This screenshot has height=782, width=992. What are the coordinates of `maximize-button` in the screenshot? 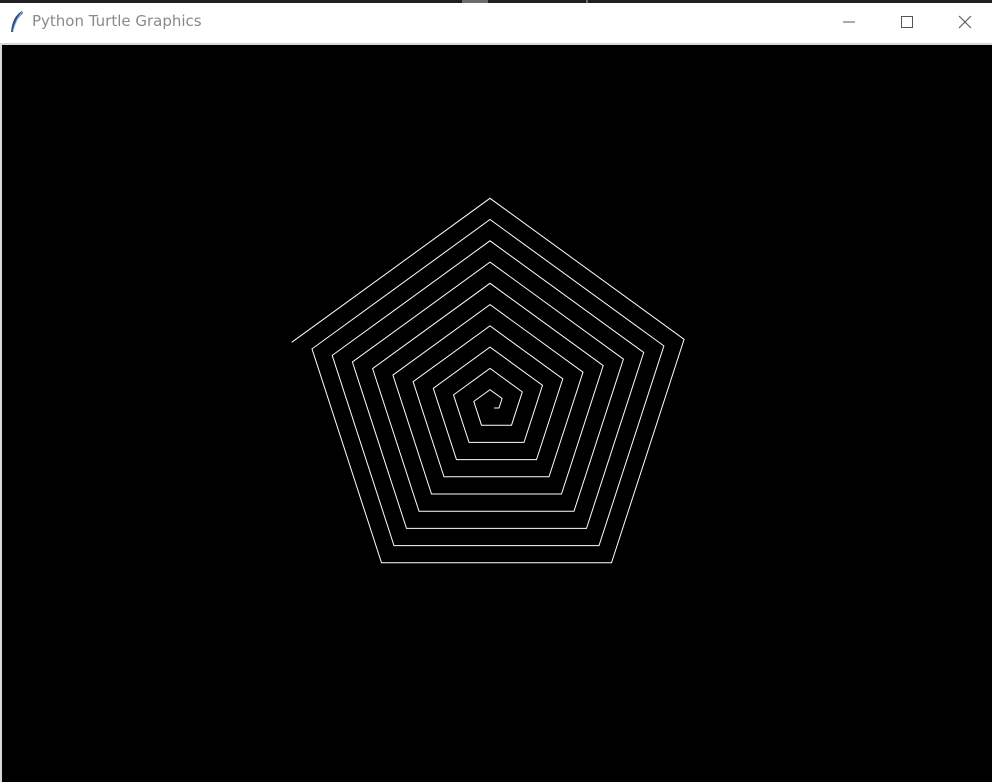 It's located at (907, 22).